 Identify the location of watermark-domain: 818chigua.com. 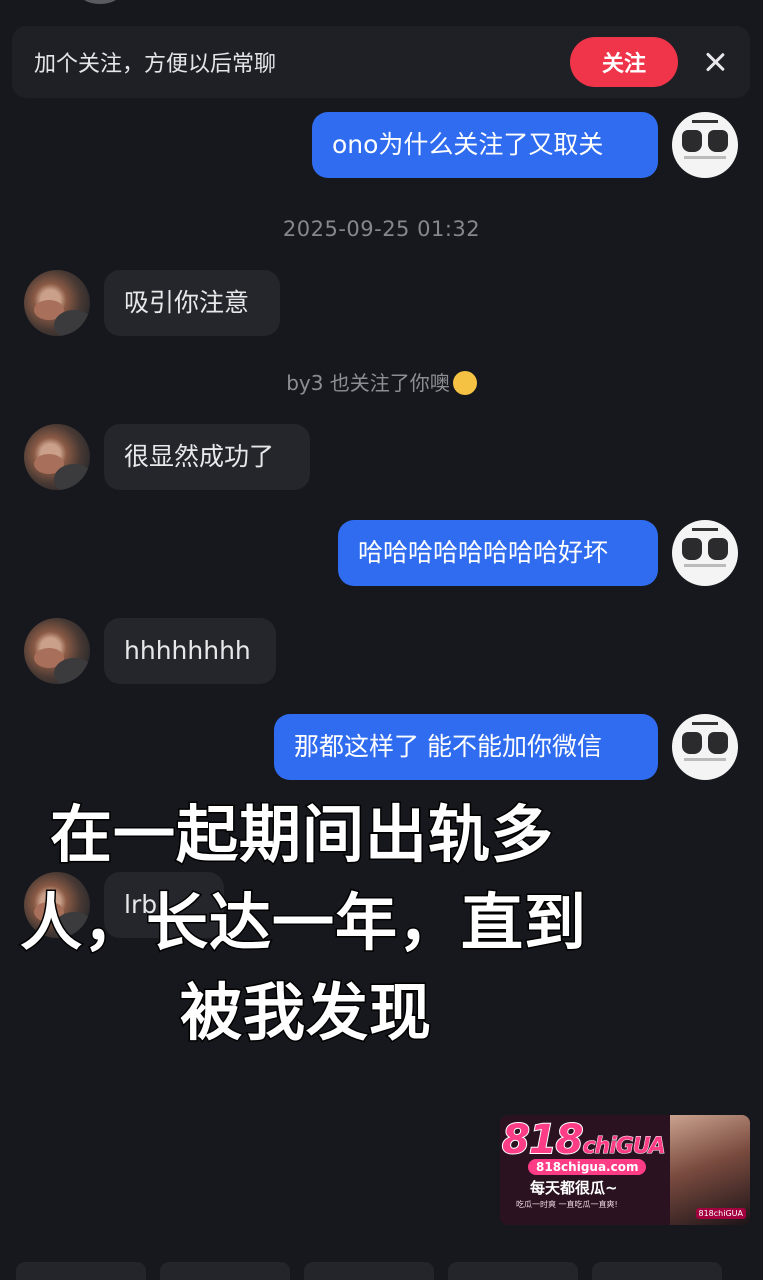
(587, 1167).